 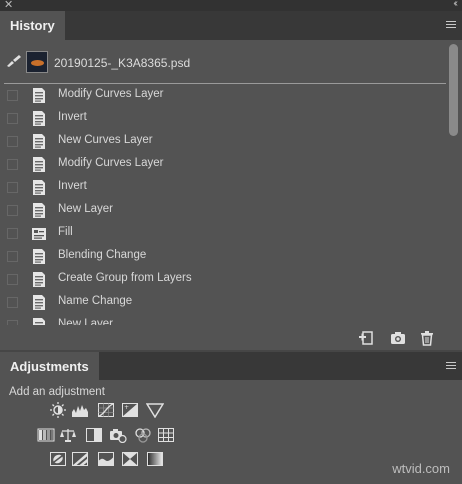 What do you see at coordinates (95, 301) in the screenshot?
I see `history-state-label: Name Change` at bounding box center [95, 301].